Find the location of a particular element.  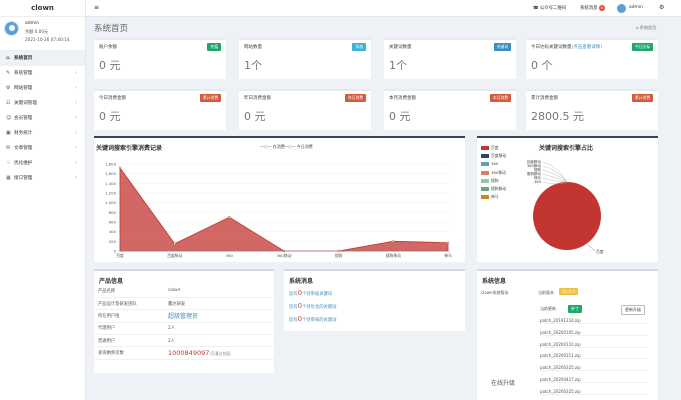

stat-card: 账户余额 充值 0 元 is located at coordinates (160, 58).